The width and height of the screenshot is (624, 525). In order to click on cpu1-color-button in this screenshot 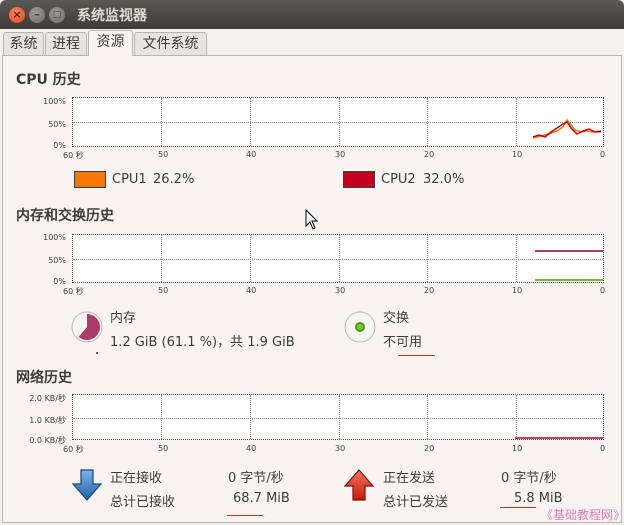, I will do `click(90, 179)`.